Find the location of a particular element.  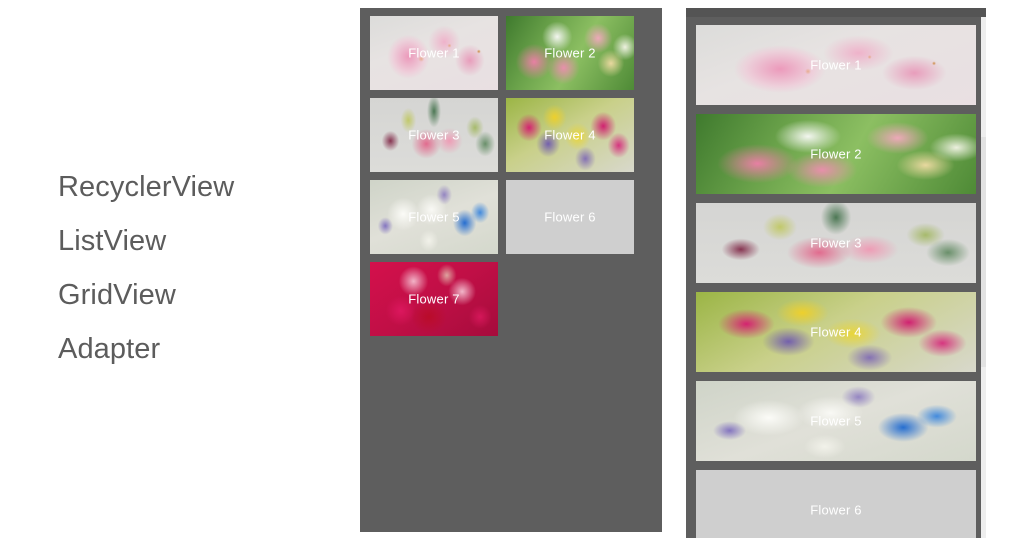

grid-tile-label: Flower 4 is located at coordinates (570, 135).